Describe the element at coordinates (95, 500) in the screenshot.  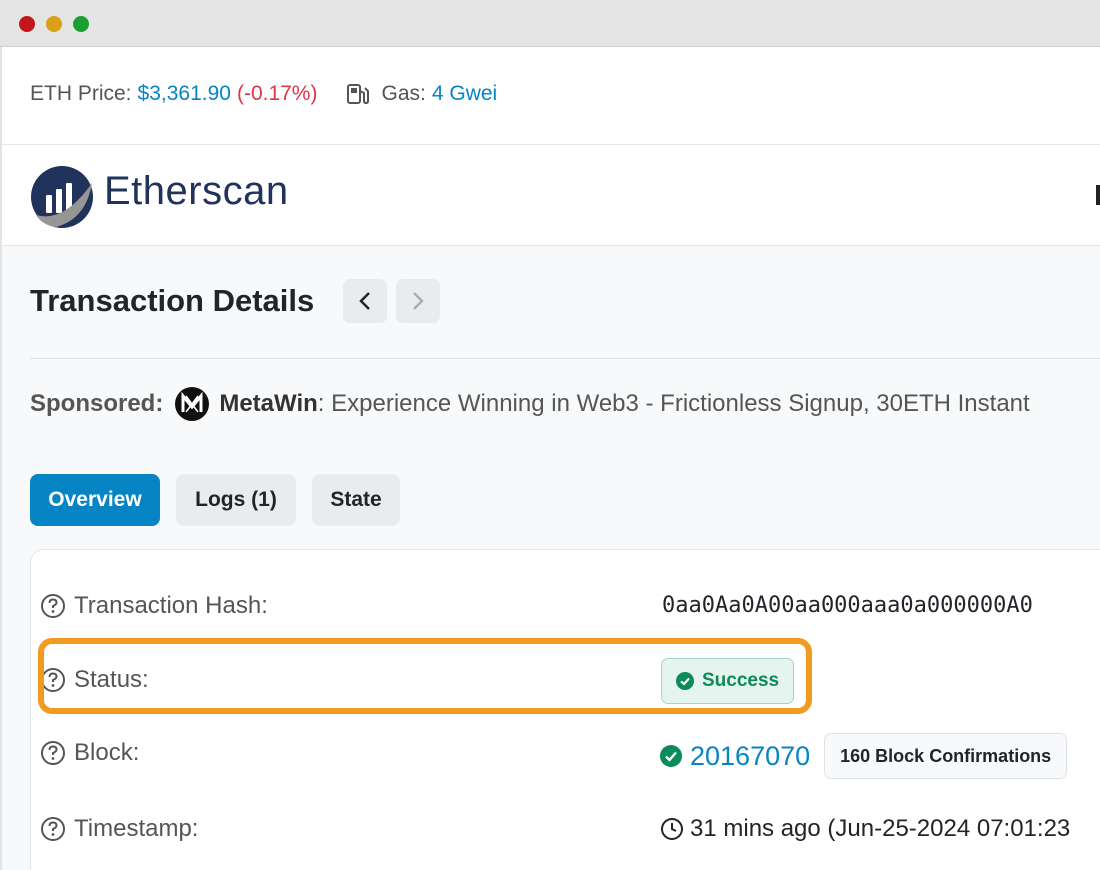
I see `tab-overview: Overview` at that location.